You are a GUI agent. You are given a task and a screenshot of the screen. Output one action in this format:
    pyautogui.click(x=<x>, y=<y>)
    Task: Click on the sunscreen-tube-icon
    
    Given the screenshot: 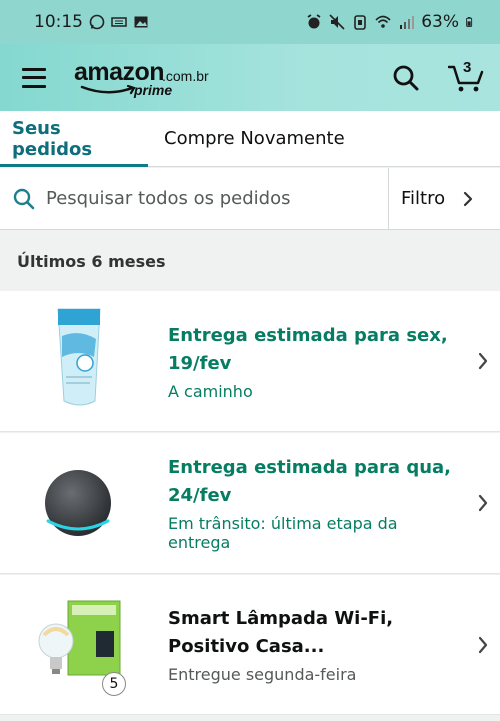 What is the action you would take?
    pyautogui.click(x=79, y=357)
    